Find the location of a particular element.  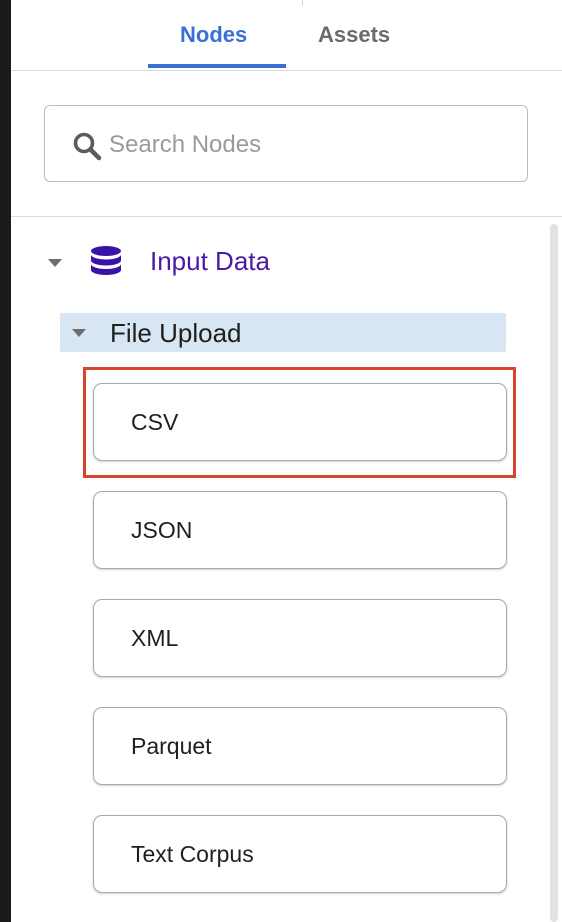

node-label: XML is located at coordinates (155, 638).